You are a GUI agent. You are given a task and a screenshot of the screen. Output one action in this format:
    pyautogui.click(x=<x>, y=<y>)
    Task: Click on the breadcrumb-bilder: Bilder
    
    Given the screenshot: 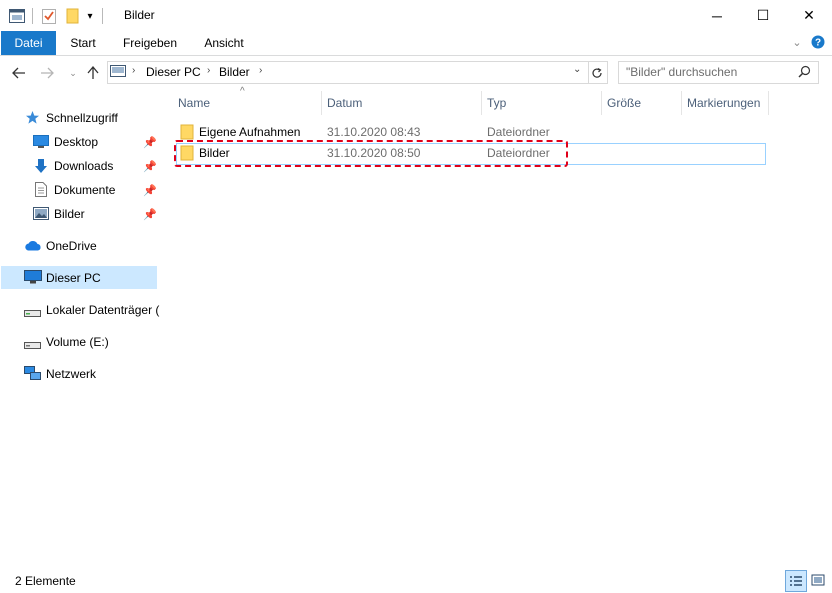 What is the action you would take?
    pyautogui.click(x=234, y=72)
    